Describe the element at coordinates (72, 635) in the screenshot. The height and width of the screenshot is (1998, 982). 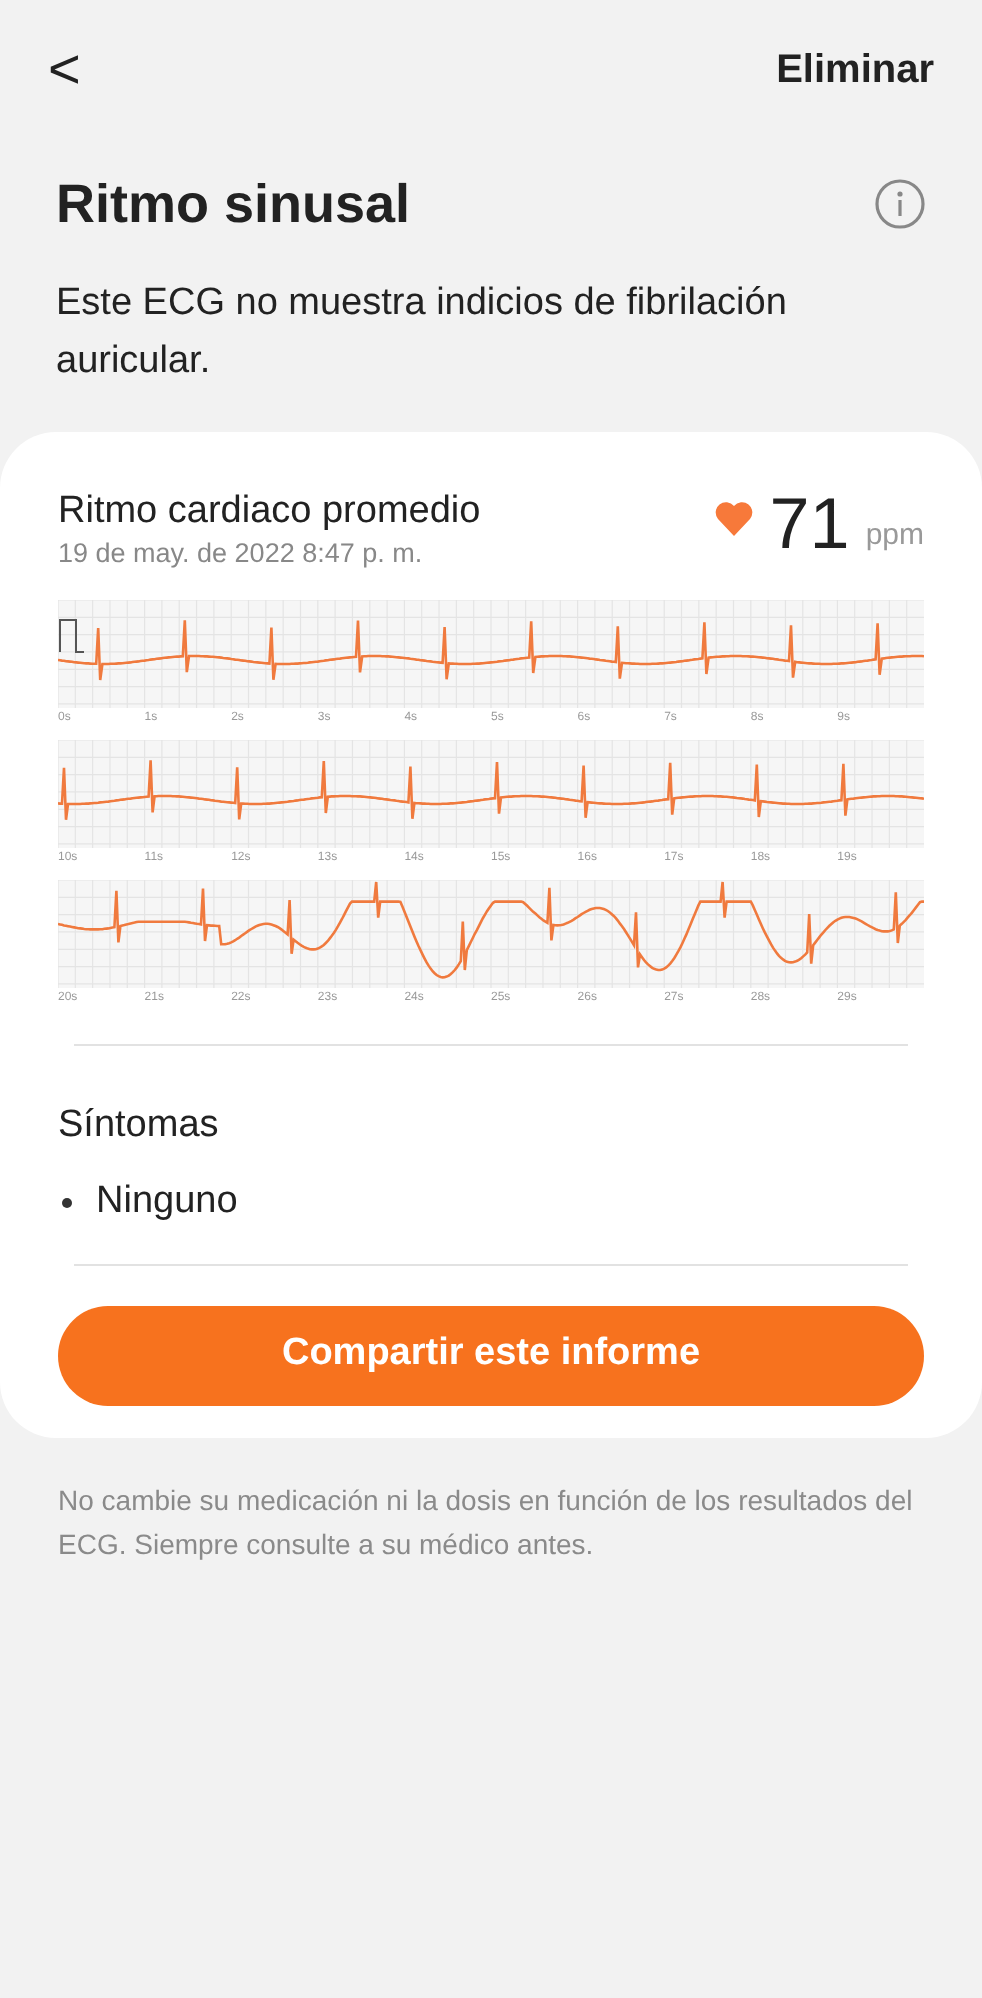
I see `calibration-pulse` at that location.